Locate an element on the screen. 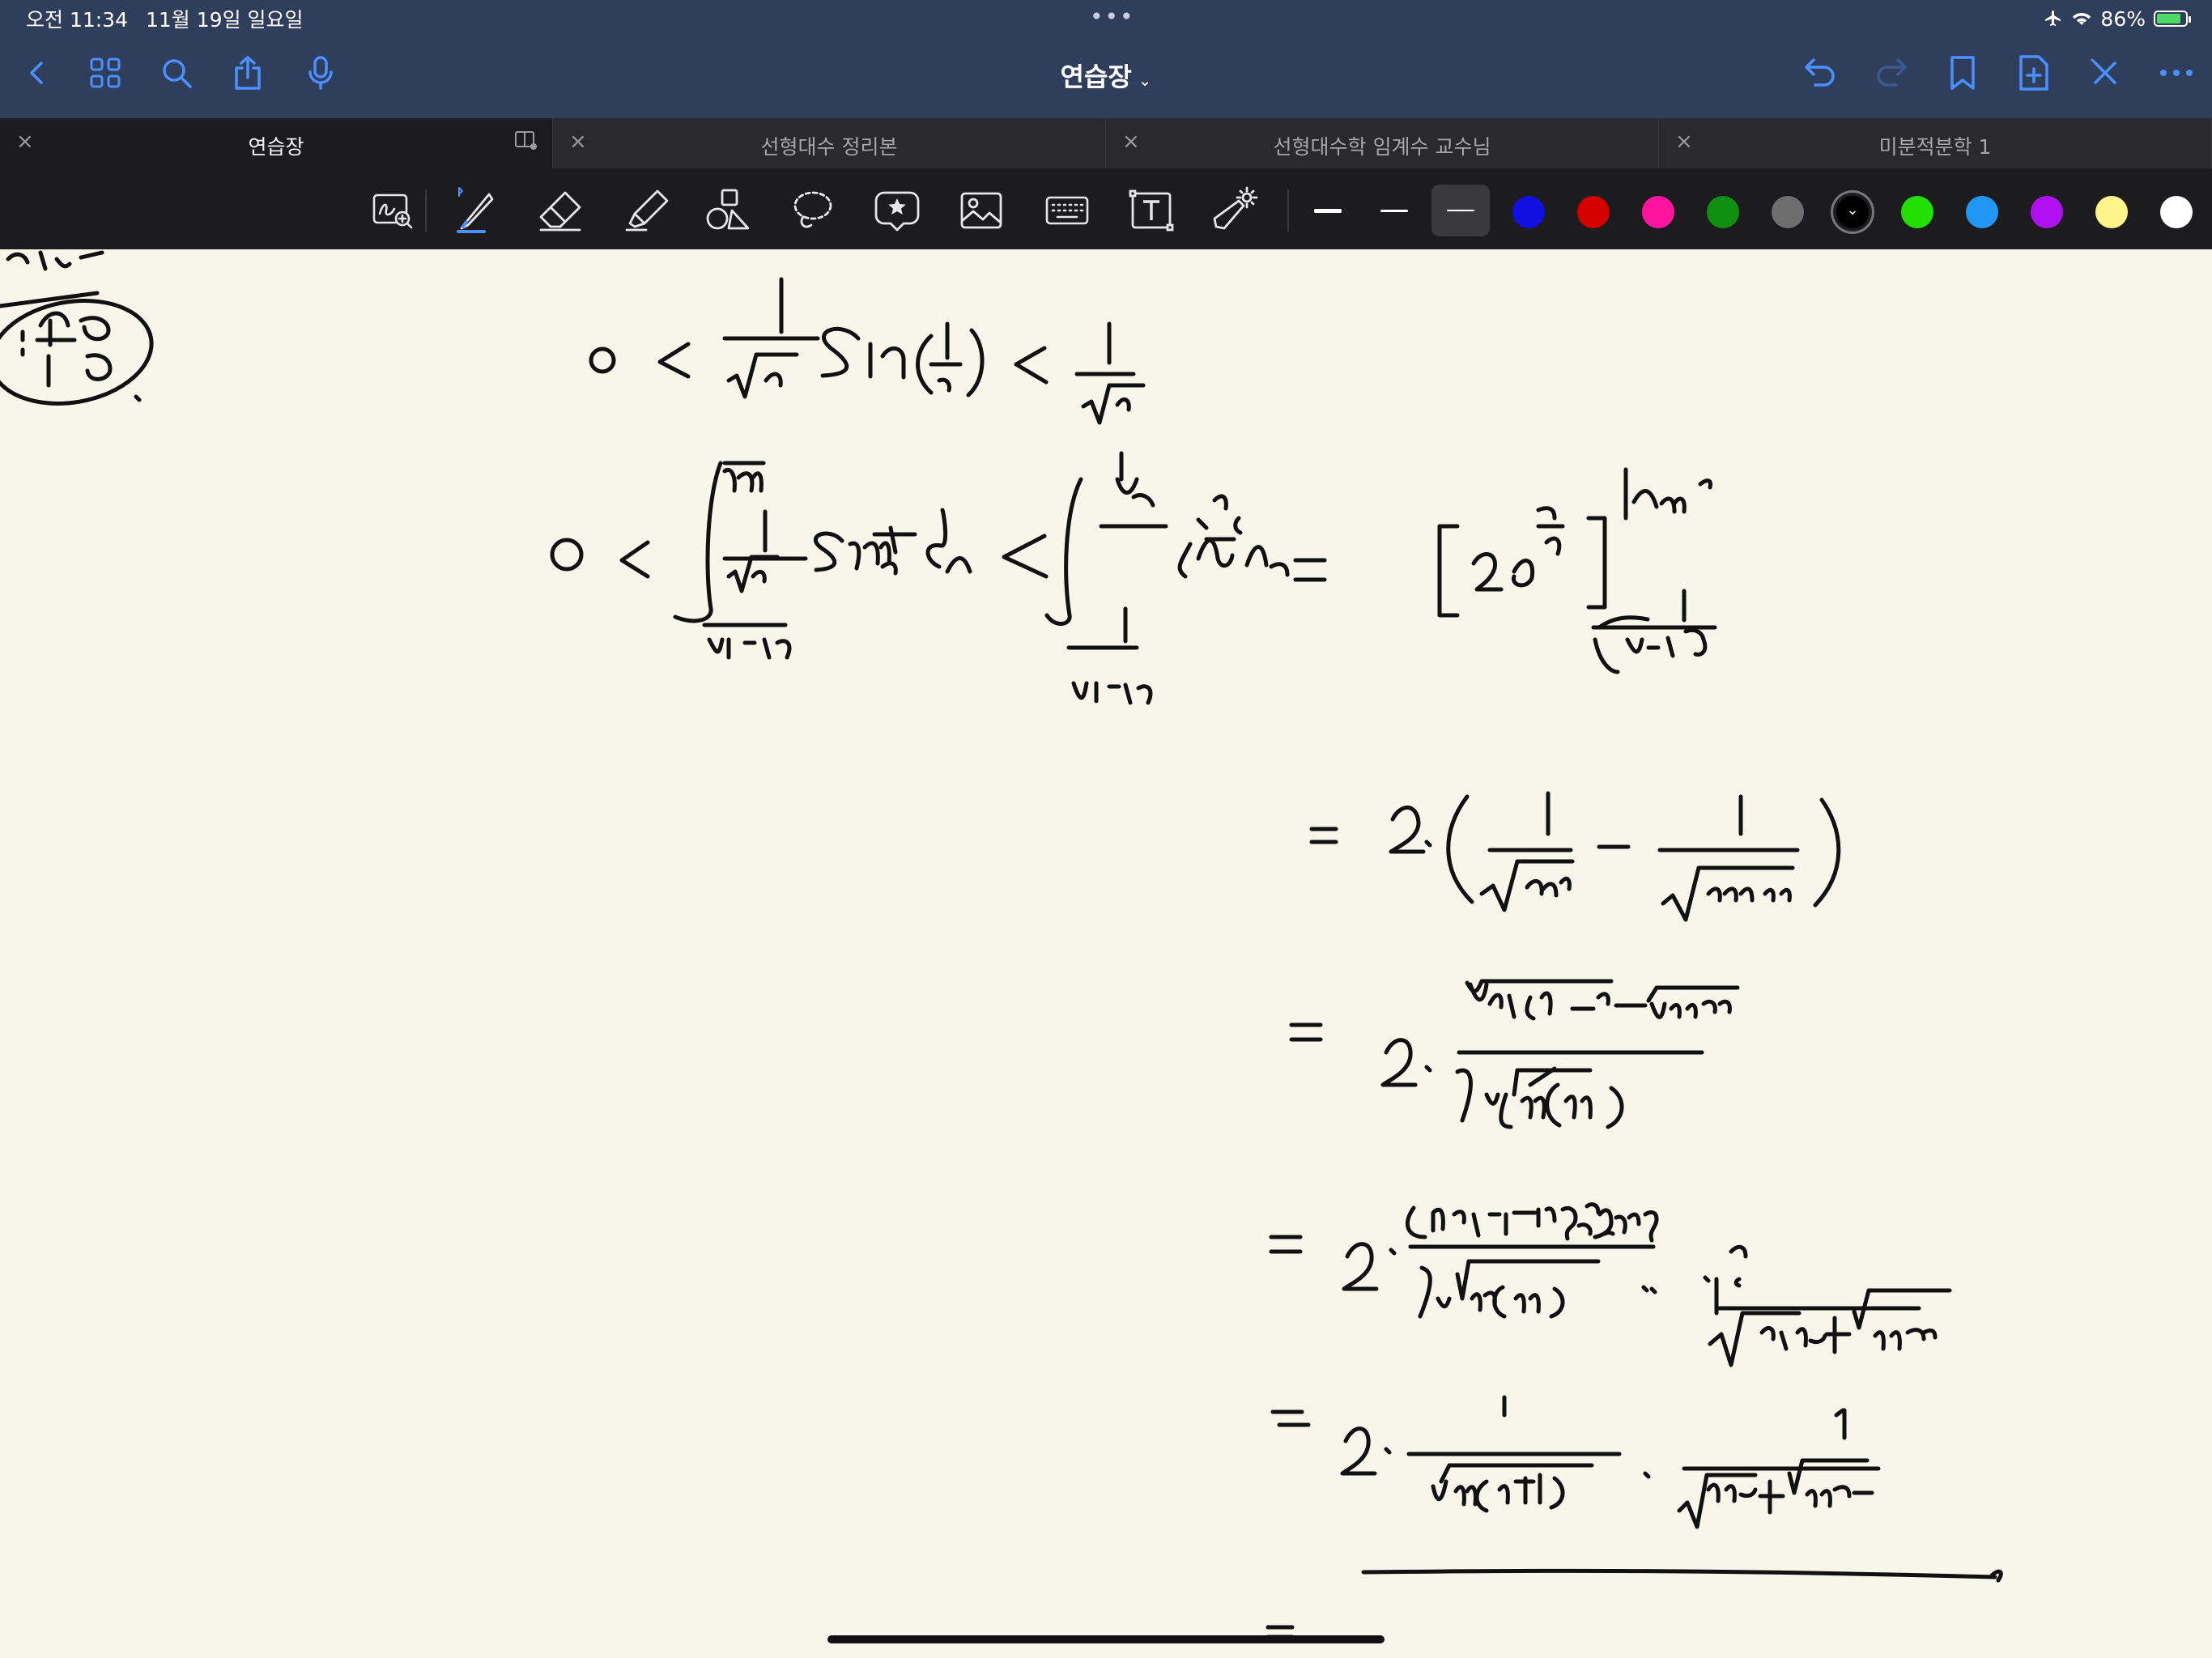  tab-label: 선형대수 정리본 is located at coordinates (829, 147).